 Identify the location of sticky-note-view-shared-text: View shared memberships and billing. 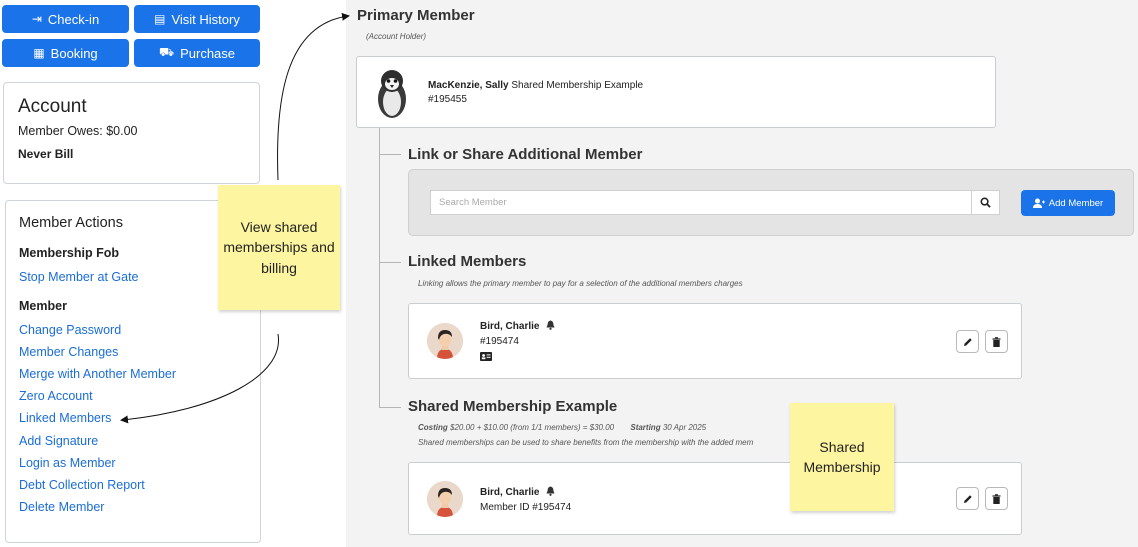
(279, 247).